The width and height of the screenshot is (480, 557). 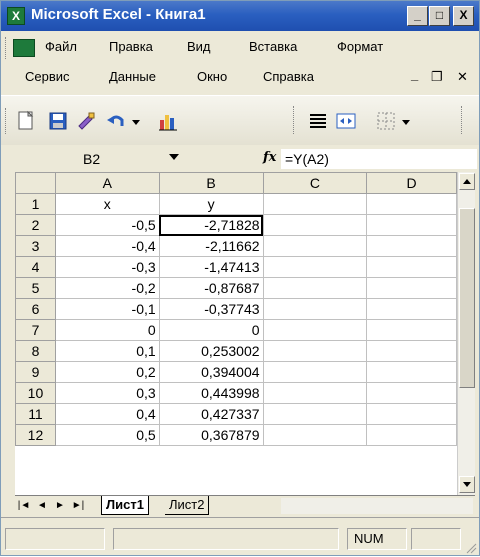 What do you see at coordinates (211, 267) in the screenshot?
I see `cell-b: -1,47413` at bounding box center [211, 267].